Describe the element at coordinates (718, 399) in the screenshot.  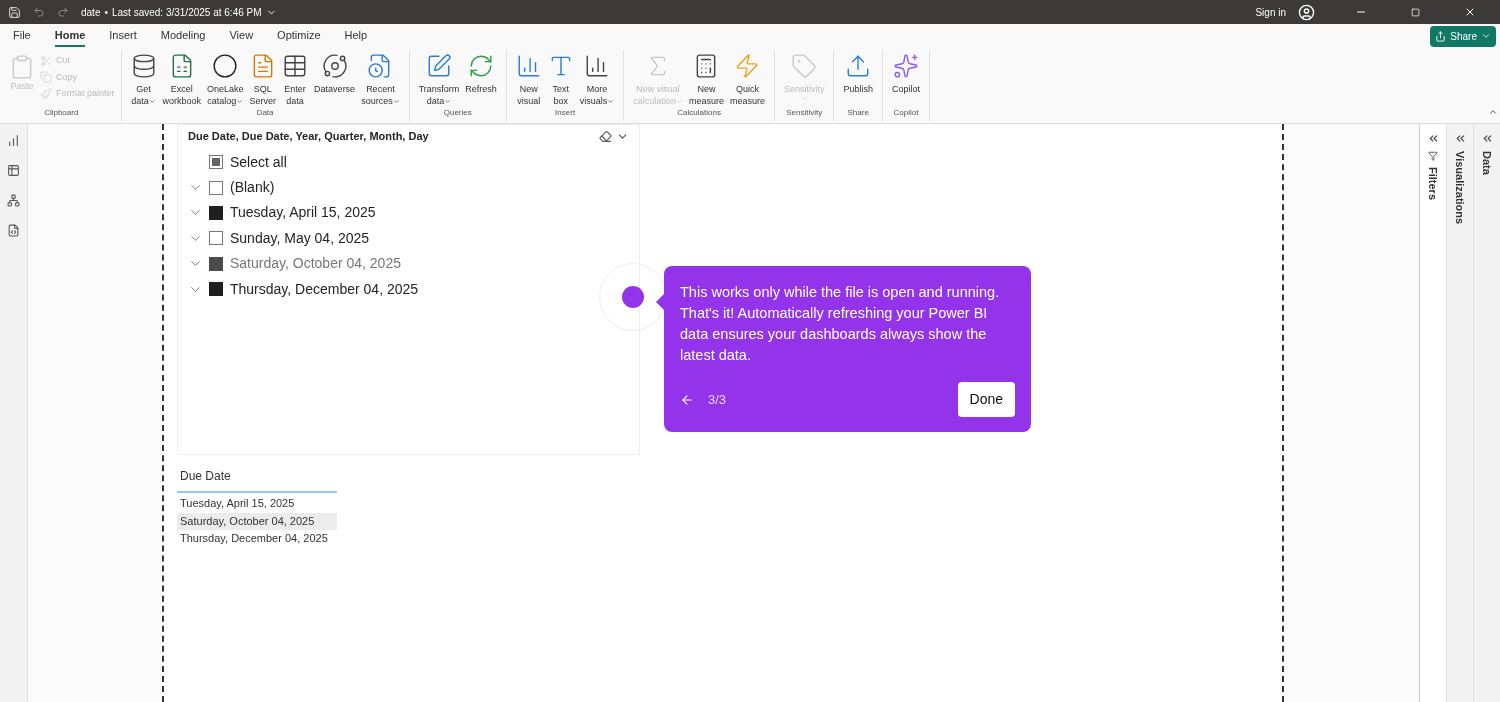
I see `step-counter: 3/3` at that location.